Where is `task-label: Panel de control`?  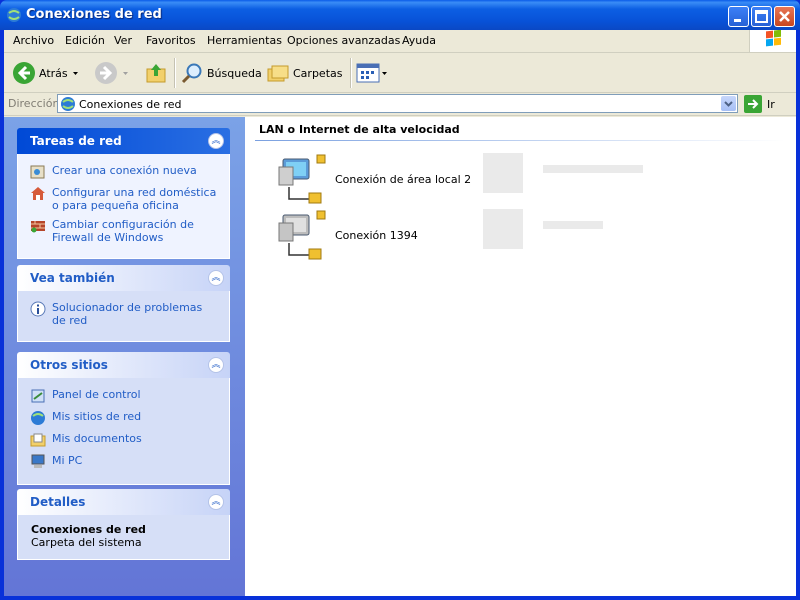 task-label: Panel de control is located at coordinates (96, 394).